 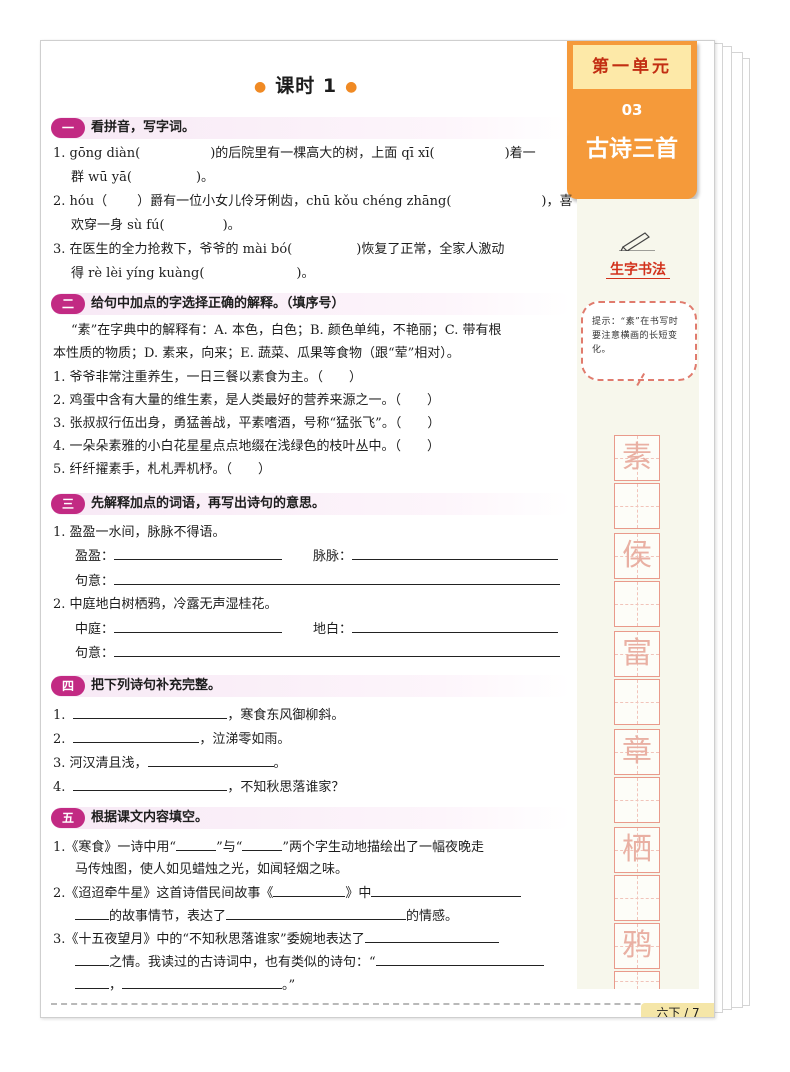 I want to click on s1-line-4: 欢穿一身 sù fú()。, so click(x=156, y=225).